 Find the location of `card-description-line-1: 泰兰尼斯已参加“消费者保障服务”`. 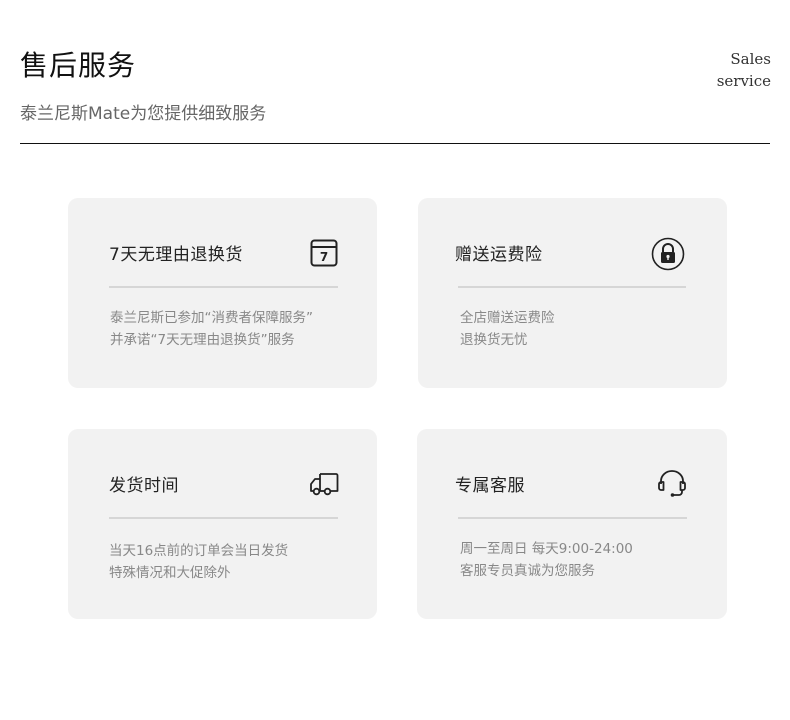

card-description-line-1: 泰兰尼斯已参加“消费者保障服务” is located at coordinates (211, 318).